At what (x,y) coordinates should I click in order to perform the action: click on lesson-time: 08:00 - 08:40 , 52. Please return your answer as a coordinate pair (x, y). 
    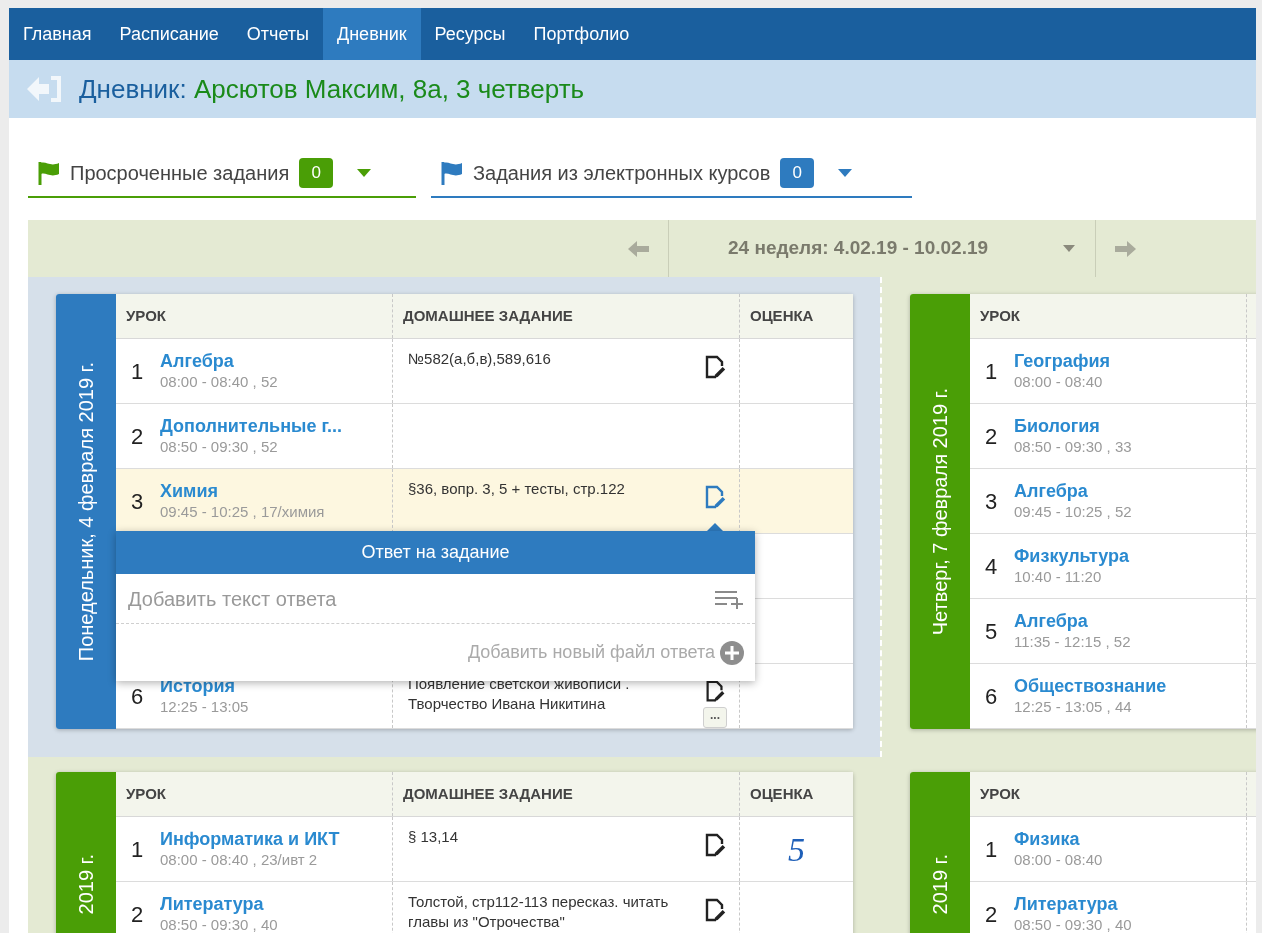
    Looking at the image, I should click on (219, 382).